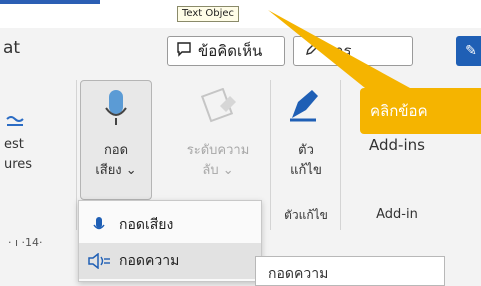 The image size is (481, 286). What do you see at coordinates (14, 144) in the screenshot?
I see `left-group-label-1: est` at bounding box center [14, 144].